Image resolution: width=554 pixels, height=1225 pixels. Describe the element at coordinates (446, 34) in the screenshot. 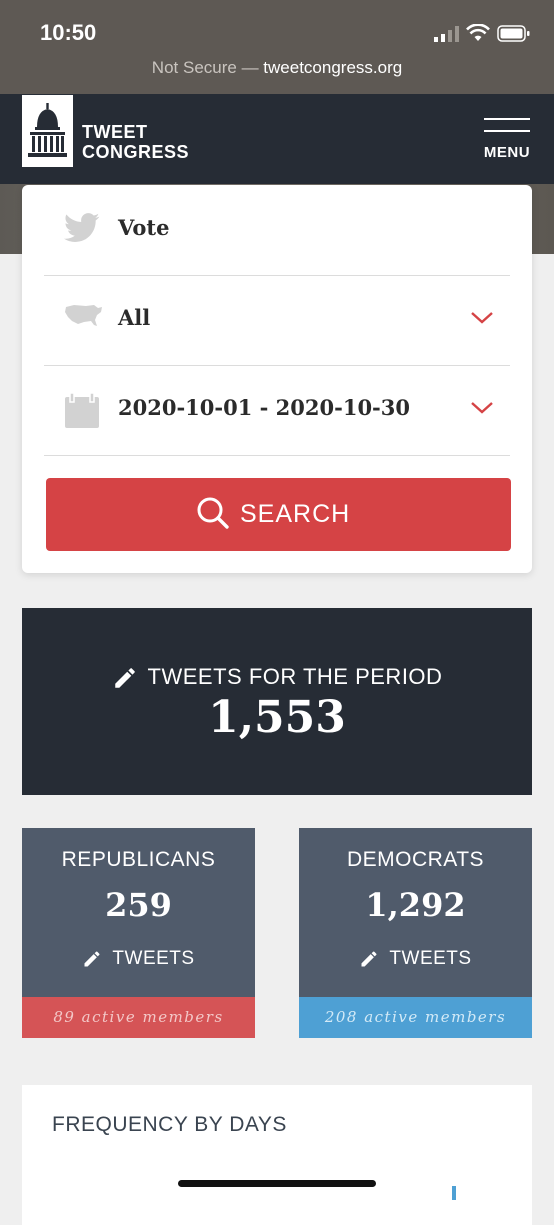

I see `cellular-signal-icon` at that location.